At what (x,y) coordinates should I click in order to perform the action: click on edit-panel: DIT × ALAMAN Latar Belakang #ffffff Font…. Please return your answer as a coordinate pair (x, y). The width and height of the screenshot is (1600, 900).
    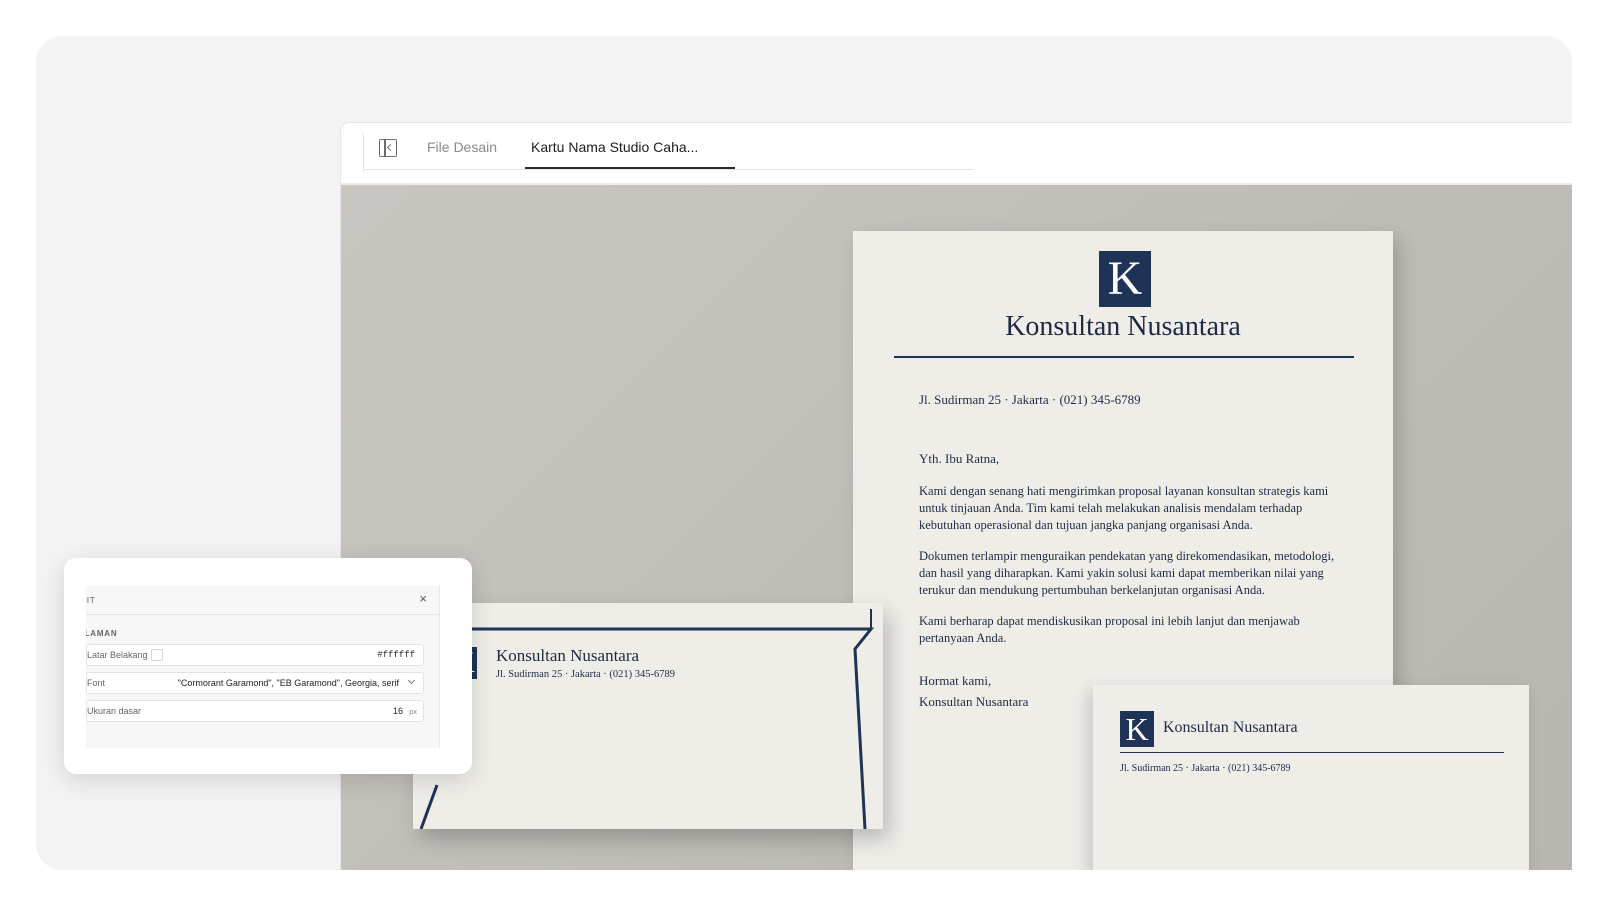
    Looking at the image, I should click on (268, 666).